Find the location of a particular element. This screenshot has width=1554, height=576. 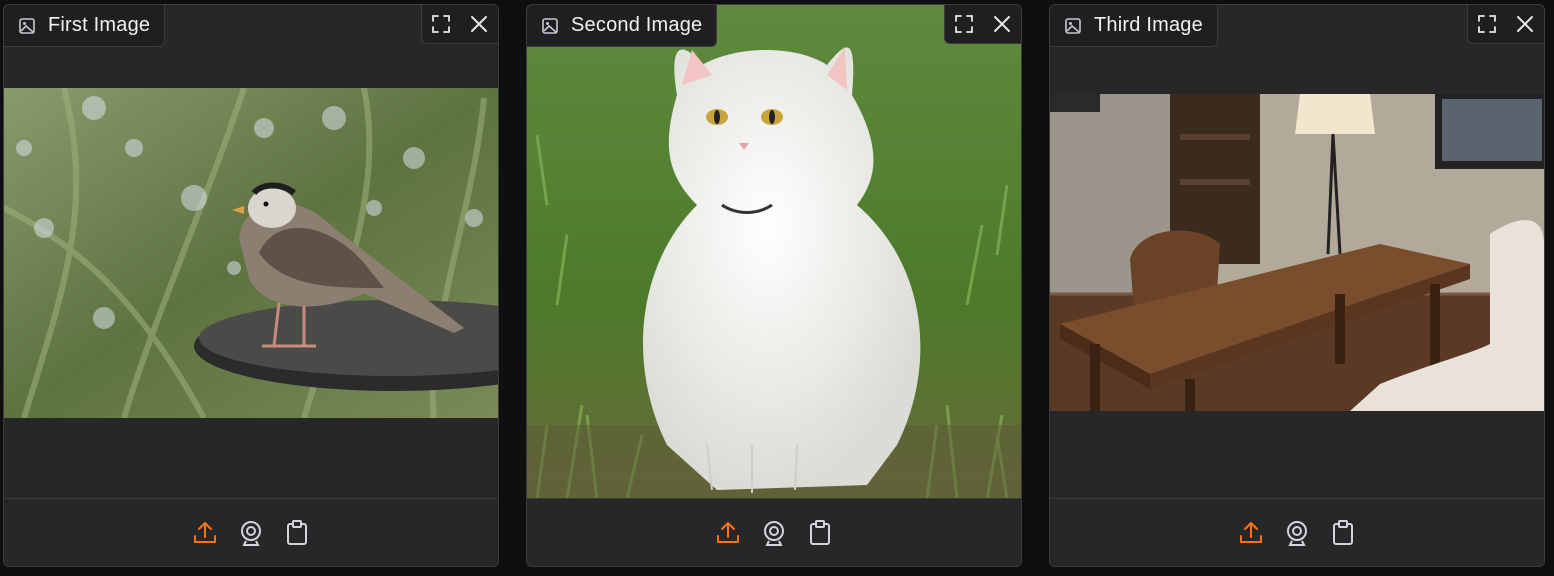

panel-title: Second Image is located at coordinates (637, 25).